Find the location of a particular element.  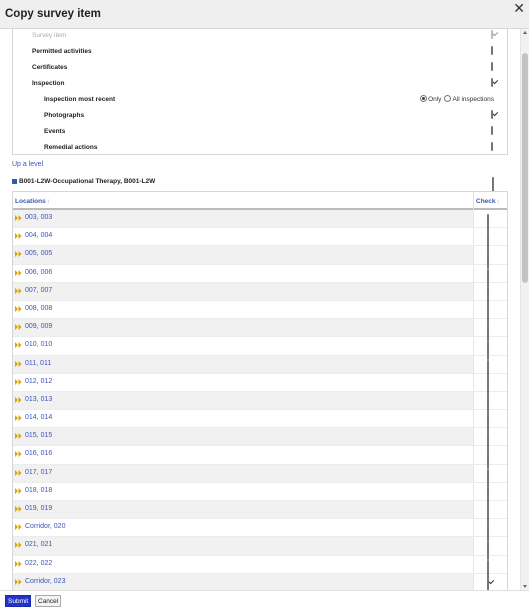

option-label: Certificates is located at coordinates (50, 67).